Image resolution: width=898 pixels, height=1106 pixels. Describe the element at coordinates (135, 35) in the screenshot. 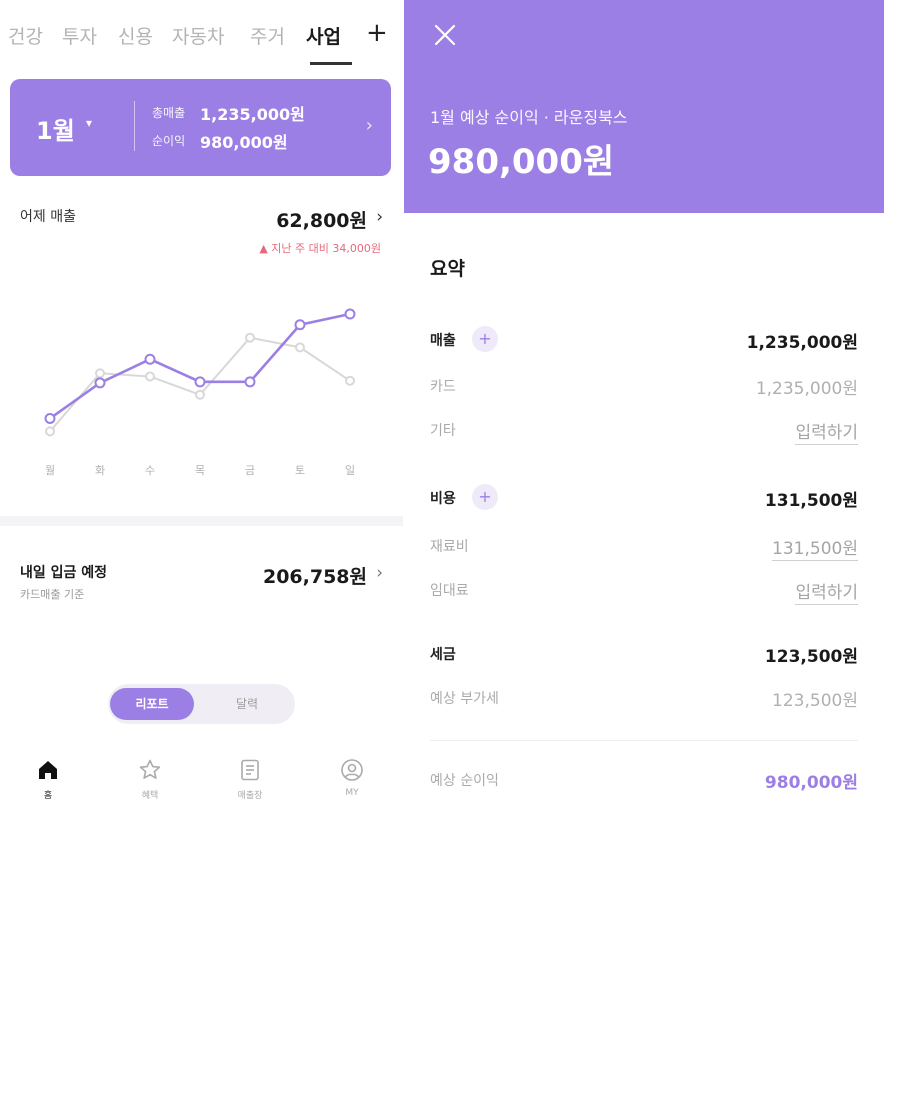

I see `tab-credit: 신용` at that location.